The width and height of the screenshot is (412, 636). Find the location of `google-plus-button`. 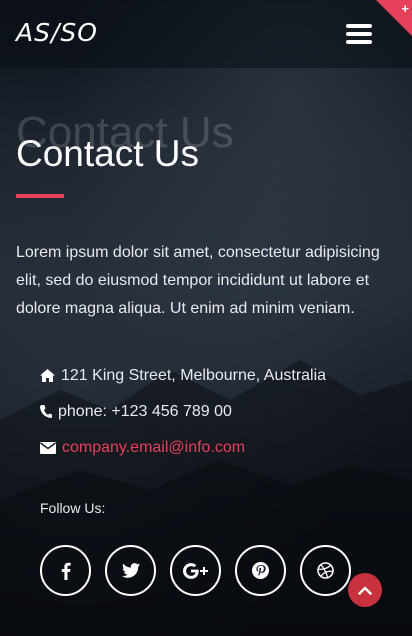

google-plus-button is located at coordinates (195, 570).